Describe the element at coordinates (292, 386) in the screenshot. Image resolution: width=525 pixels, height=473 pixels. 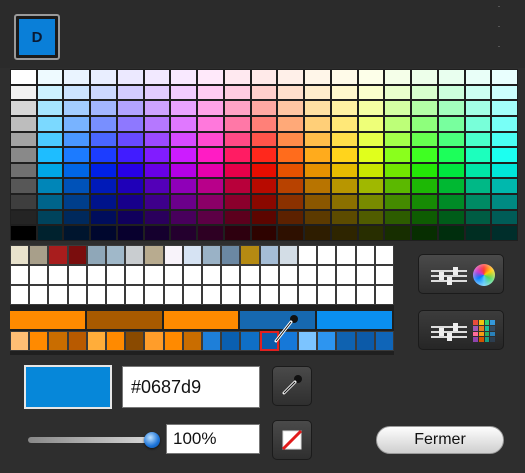
I see `eyedropper-button` at that location.